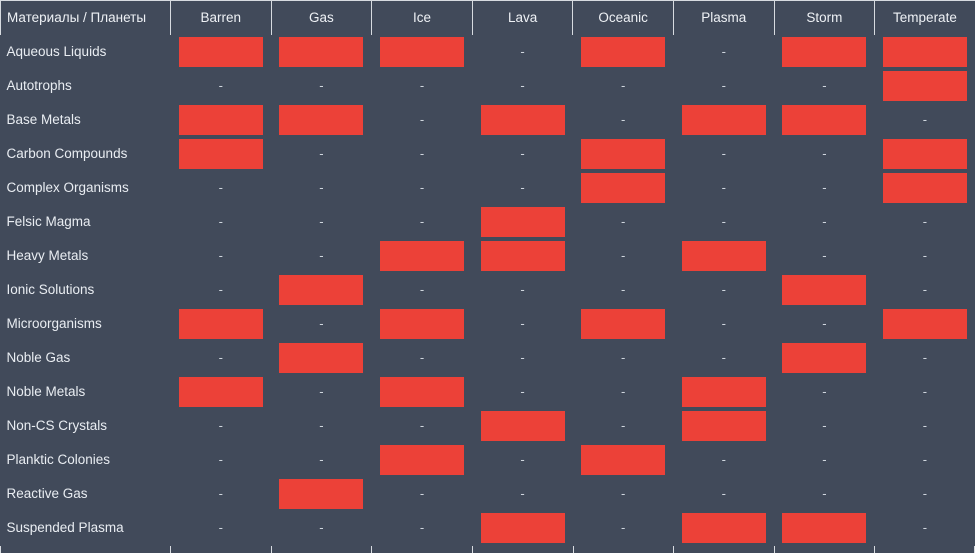 This screenshot has width=975, height=553. What do you see at coordinates (824, 17) in the screenshot?
I see `column-header-storm: Storm` at bounding box center [824, 17].